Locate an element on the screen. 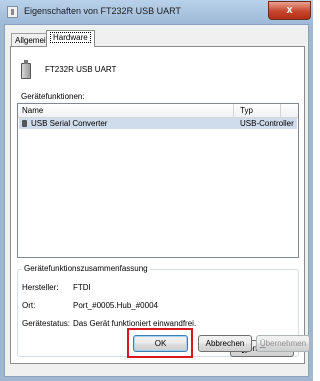 The height and width of the screenshot is (381, 320). title-bar: Eigenschaften von FT232R USB UART x is located at coordinates (156, 12).